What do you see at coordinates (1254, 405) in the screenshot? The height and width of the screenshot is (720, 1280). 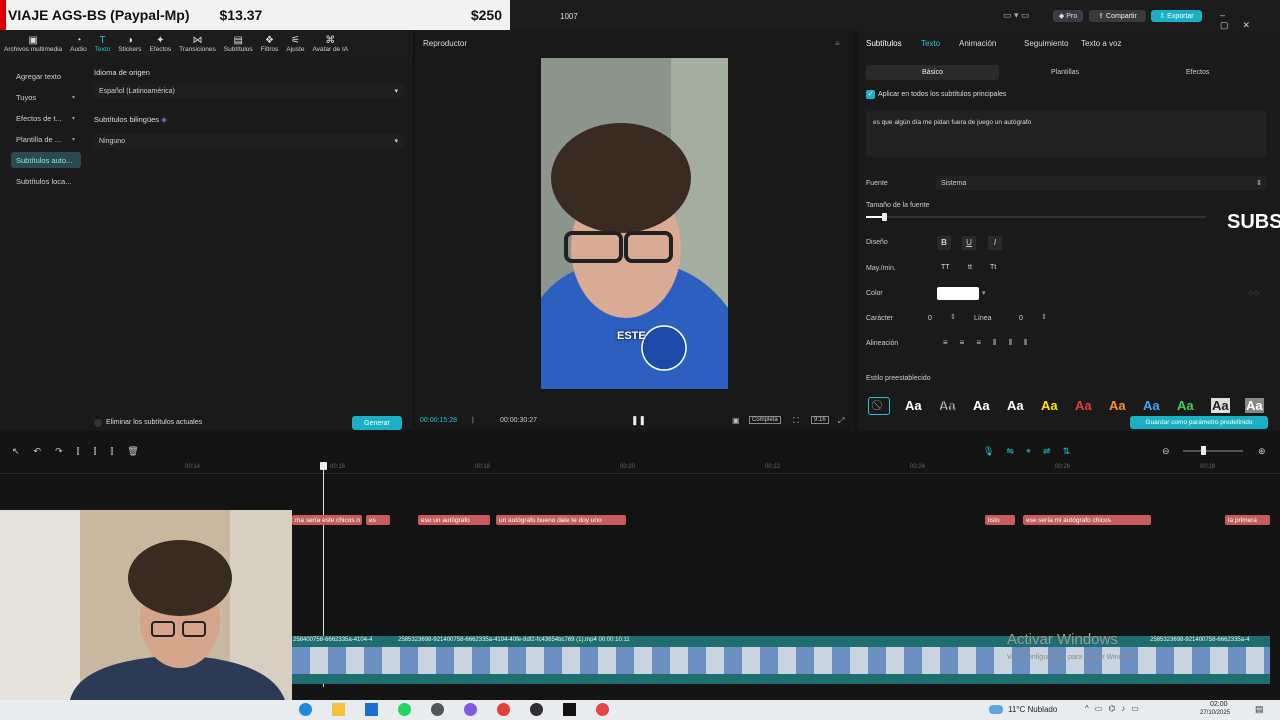 I see `preset-style-11: Aa` at bounding box center [1254, 405].